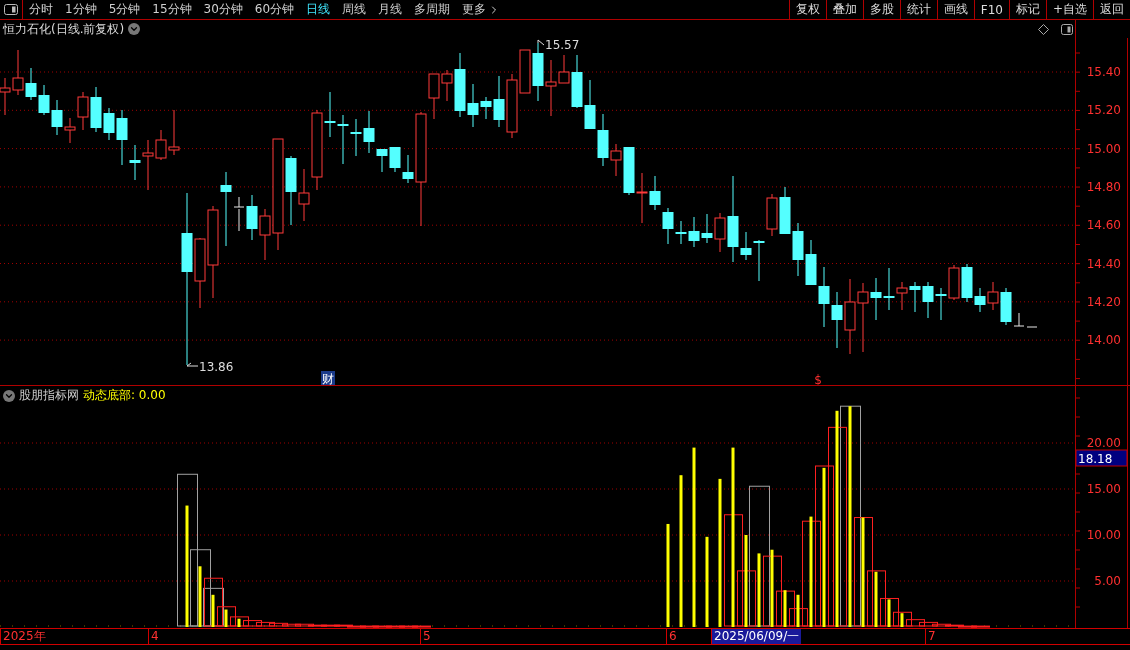 The image size is (1130, 650). What do you see at coordinates (1103, 301) in the screenshot?
I see `axis-label: 14.20` at bounding box center [1103, 301].